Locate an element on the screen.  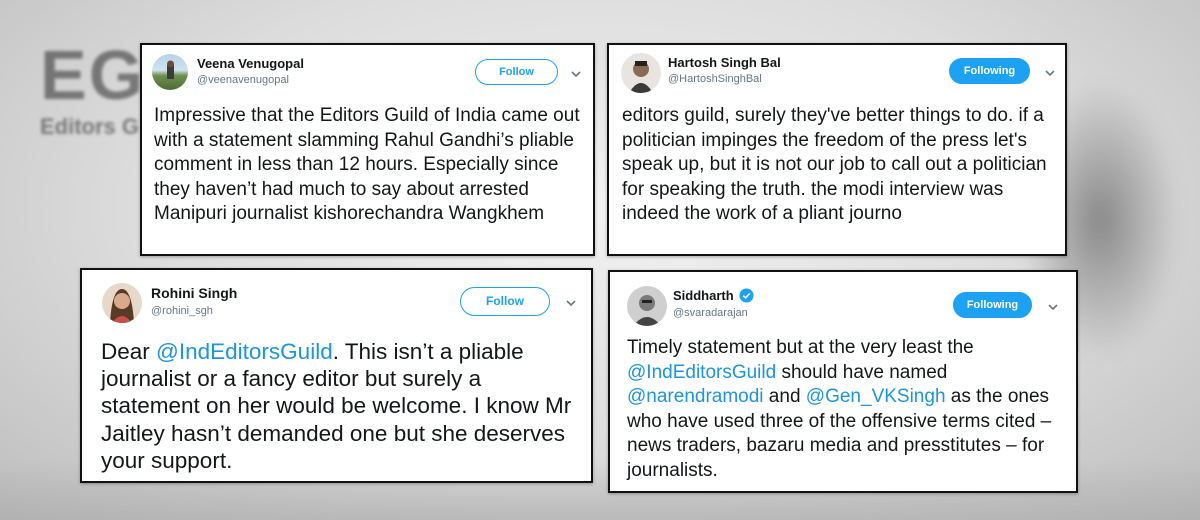
author-name: Rohini Singh is located at coordinates (194, 293).